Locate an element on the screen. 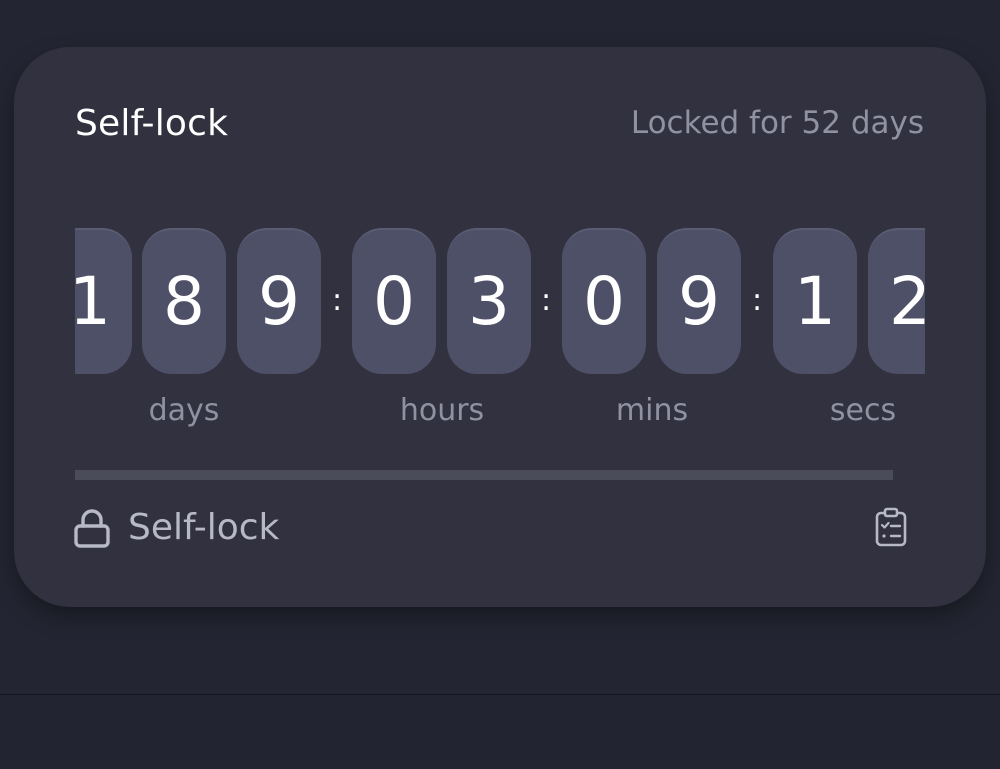 The image size is (1000, 769). days-digit-3: 9 is located at coordinates (279, 301).